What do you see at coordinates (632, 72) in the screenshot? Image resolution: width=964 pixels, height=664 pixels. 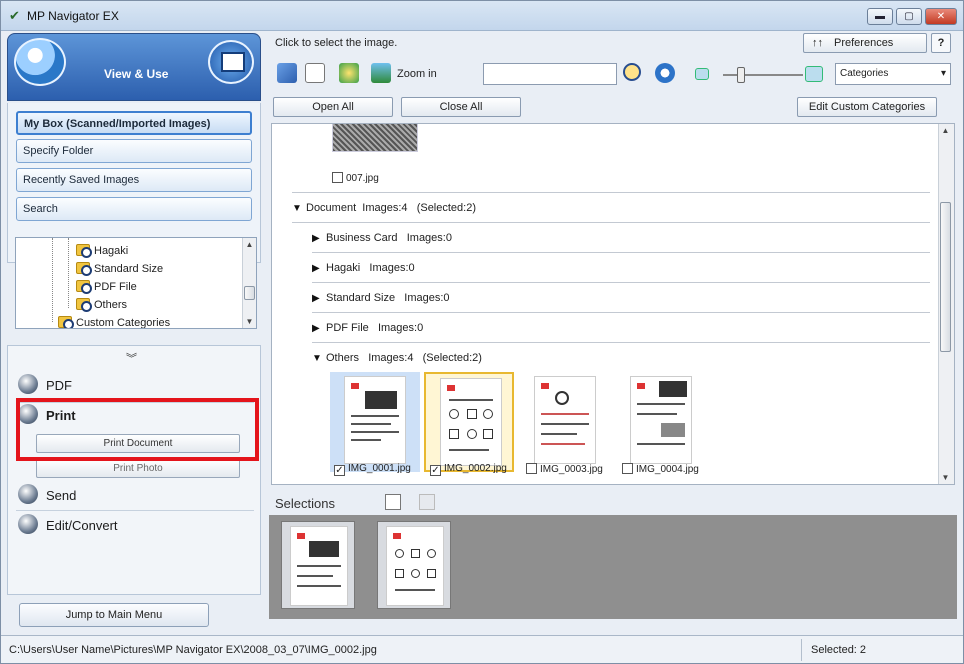 I see `search-icon` at bounding box center [632, 72].